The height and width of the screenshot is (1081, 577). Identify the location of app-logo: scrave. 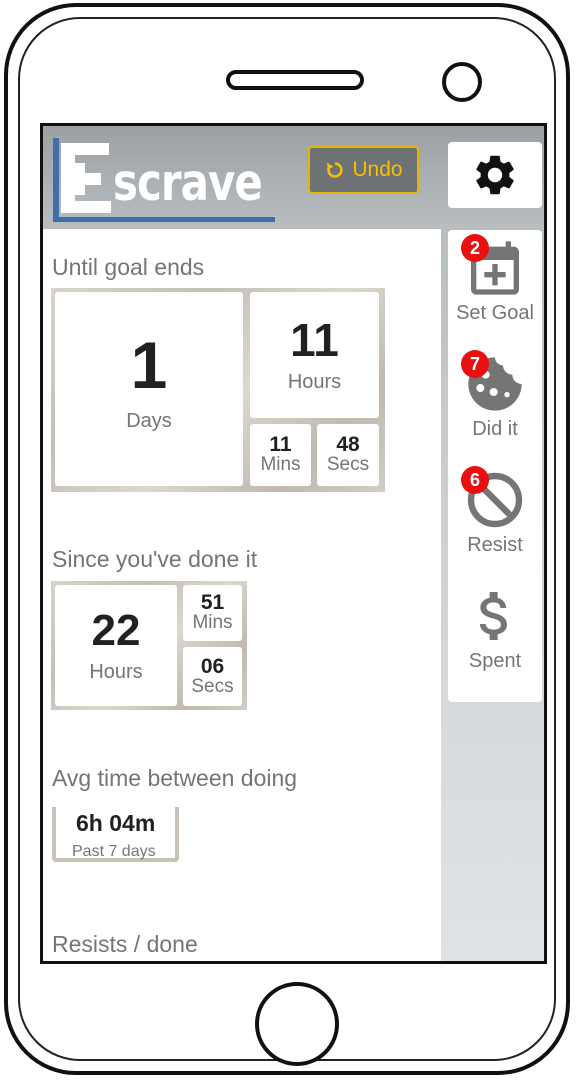
(164, 180).